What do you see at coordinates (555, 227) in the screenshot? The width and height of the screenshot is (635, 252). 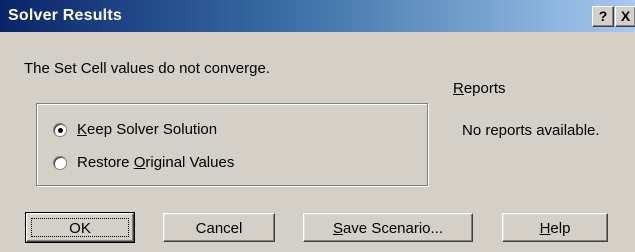 I see `help-button: Help` at bounding box center [555, 227].